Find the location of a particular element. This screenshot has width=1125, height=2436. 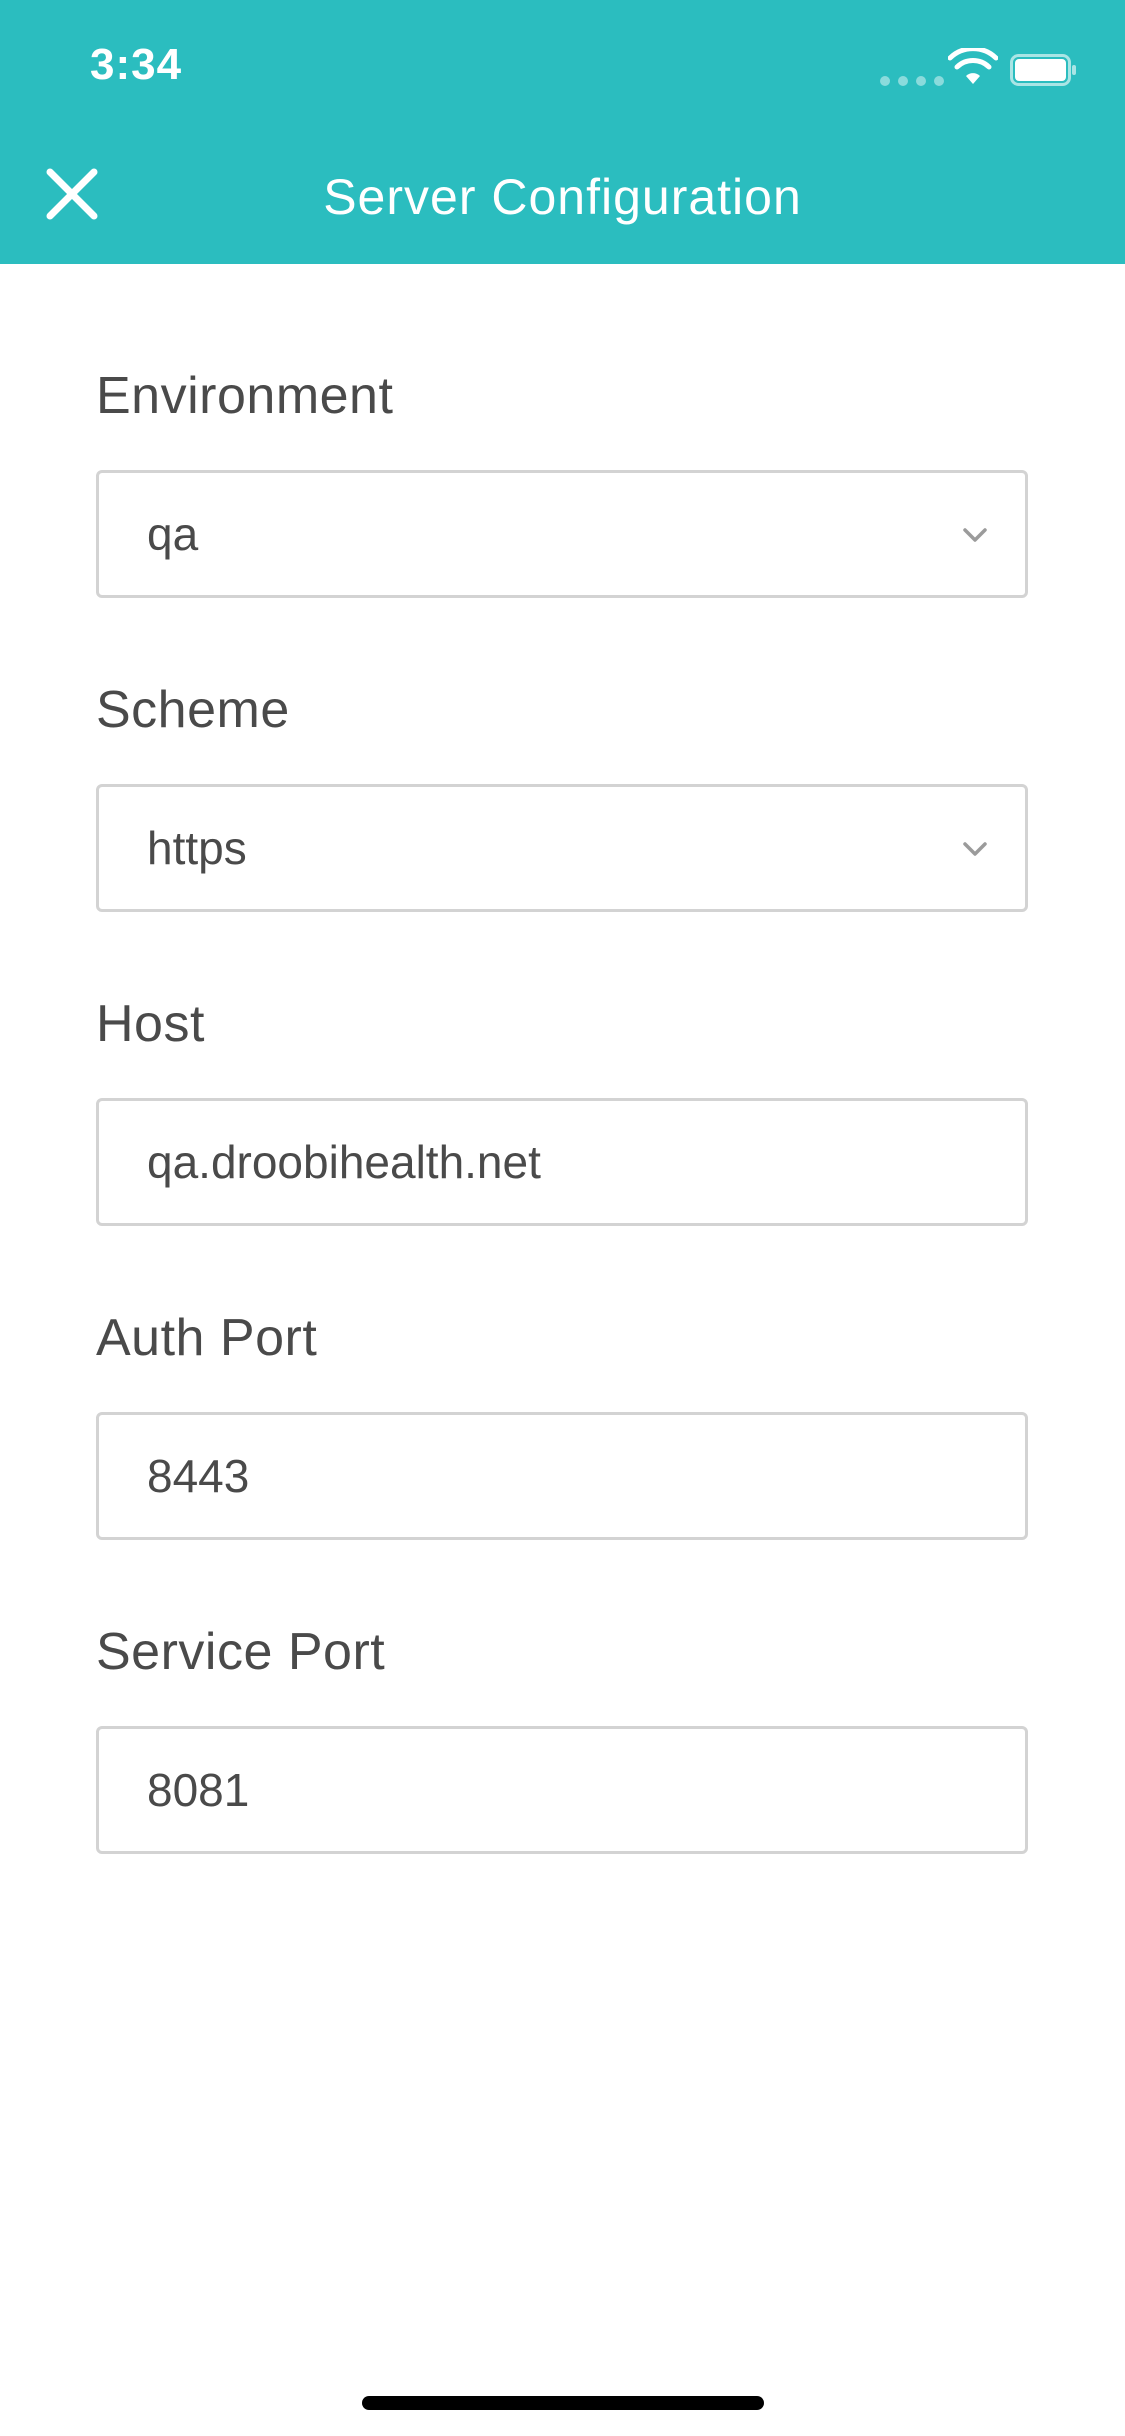

service-port-value: 8081 is located at coordinates (198, 1790).